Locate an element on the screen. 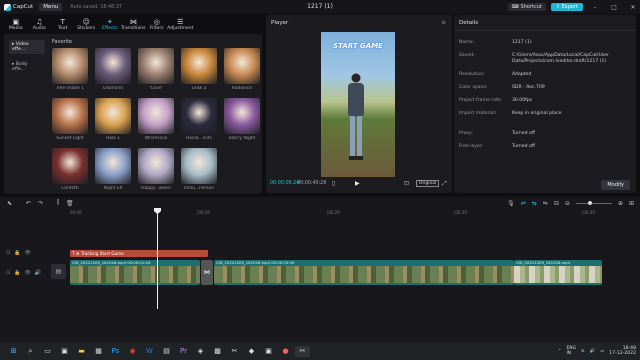 Image resolution: width=640 pixels, height=360 pixels. app-icon: ▩ is located at coordinates (217, 351).